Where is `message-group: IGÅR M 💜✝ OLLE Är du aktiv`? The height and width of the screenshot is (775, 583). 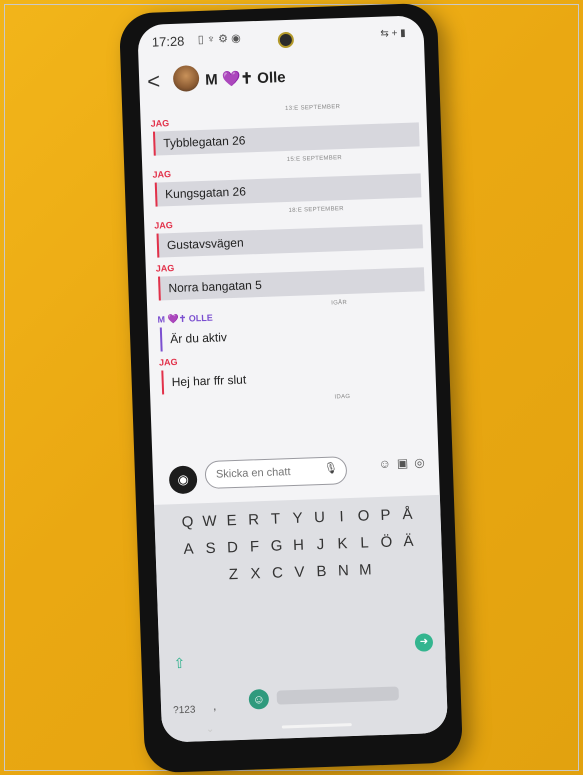
message-group: IGÅR M 💜✝ OLLE Är du aktiv is located at coordinates (290, 324).